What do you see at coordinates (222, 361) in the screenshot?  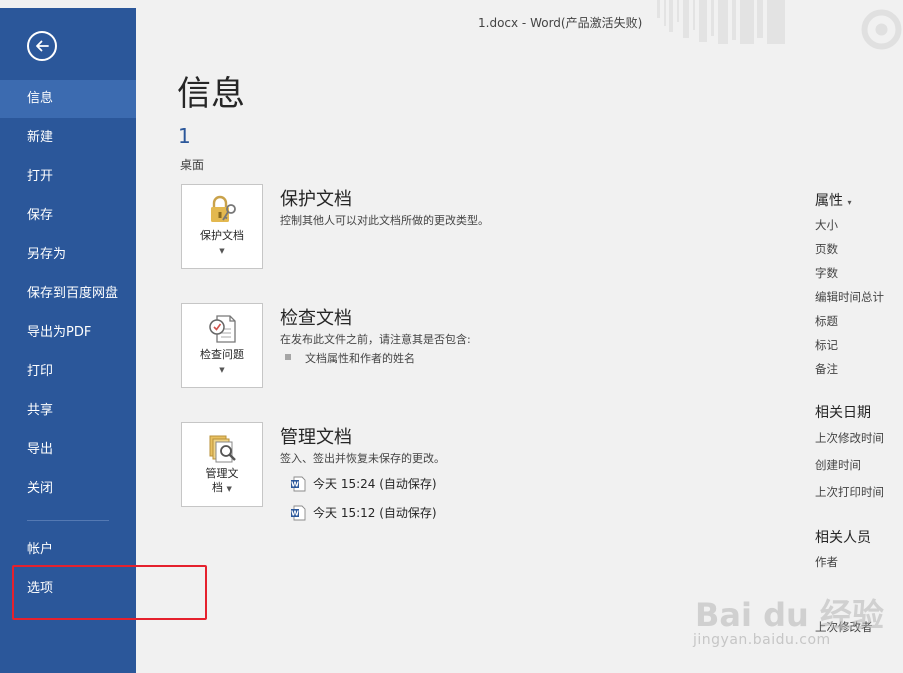 I see `check-issues-label: 检查问题 ▼` at bounding box center [222, 361].